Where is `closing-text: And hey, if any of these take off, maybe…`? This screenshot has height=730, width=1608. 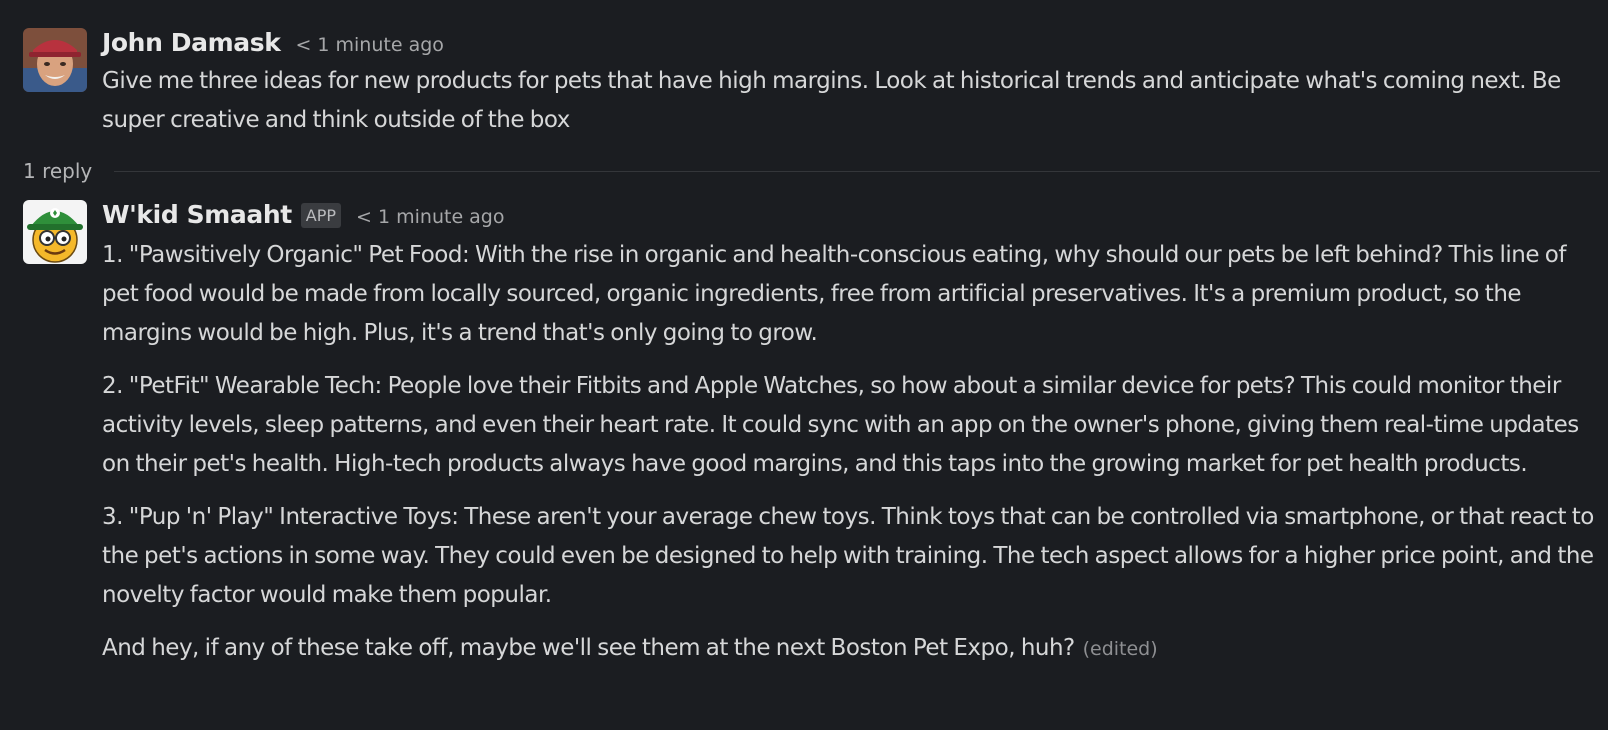 closing-text: And hey, if any of these take off, maybe… is located at coordinates (588, 648).